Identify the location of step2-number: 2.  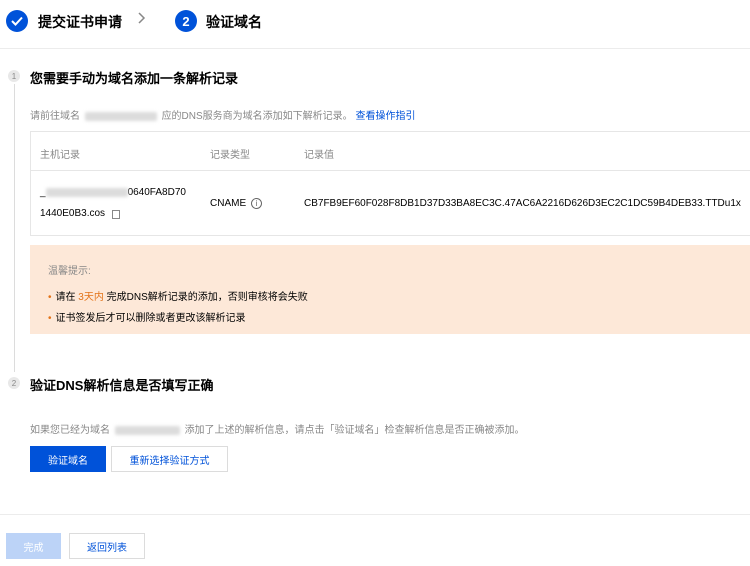
(186, 21).